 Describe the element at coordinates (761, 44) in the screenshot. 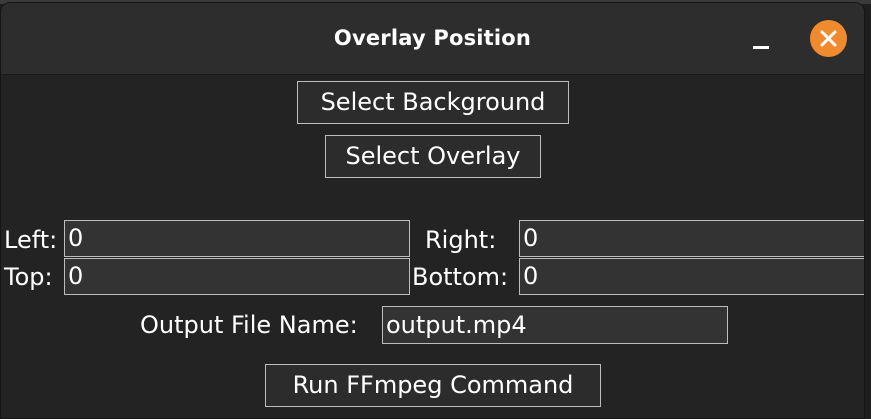

I see `minimize-button` at that location.